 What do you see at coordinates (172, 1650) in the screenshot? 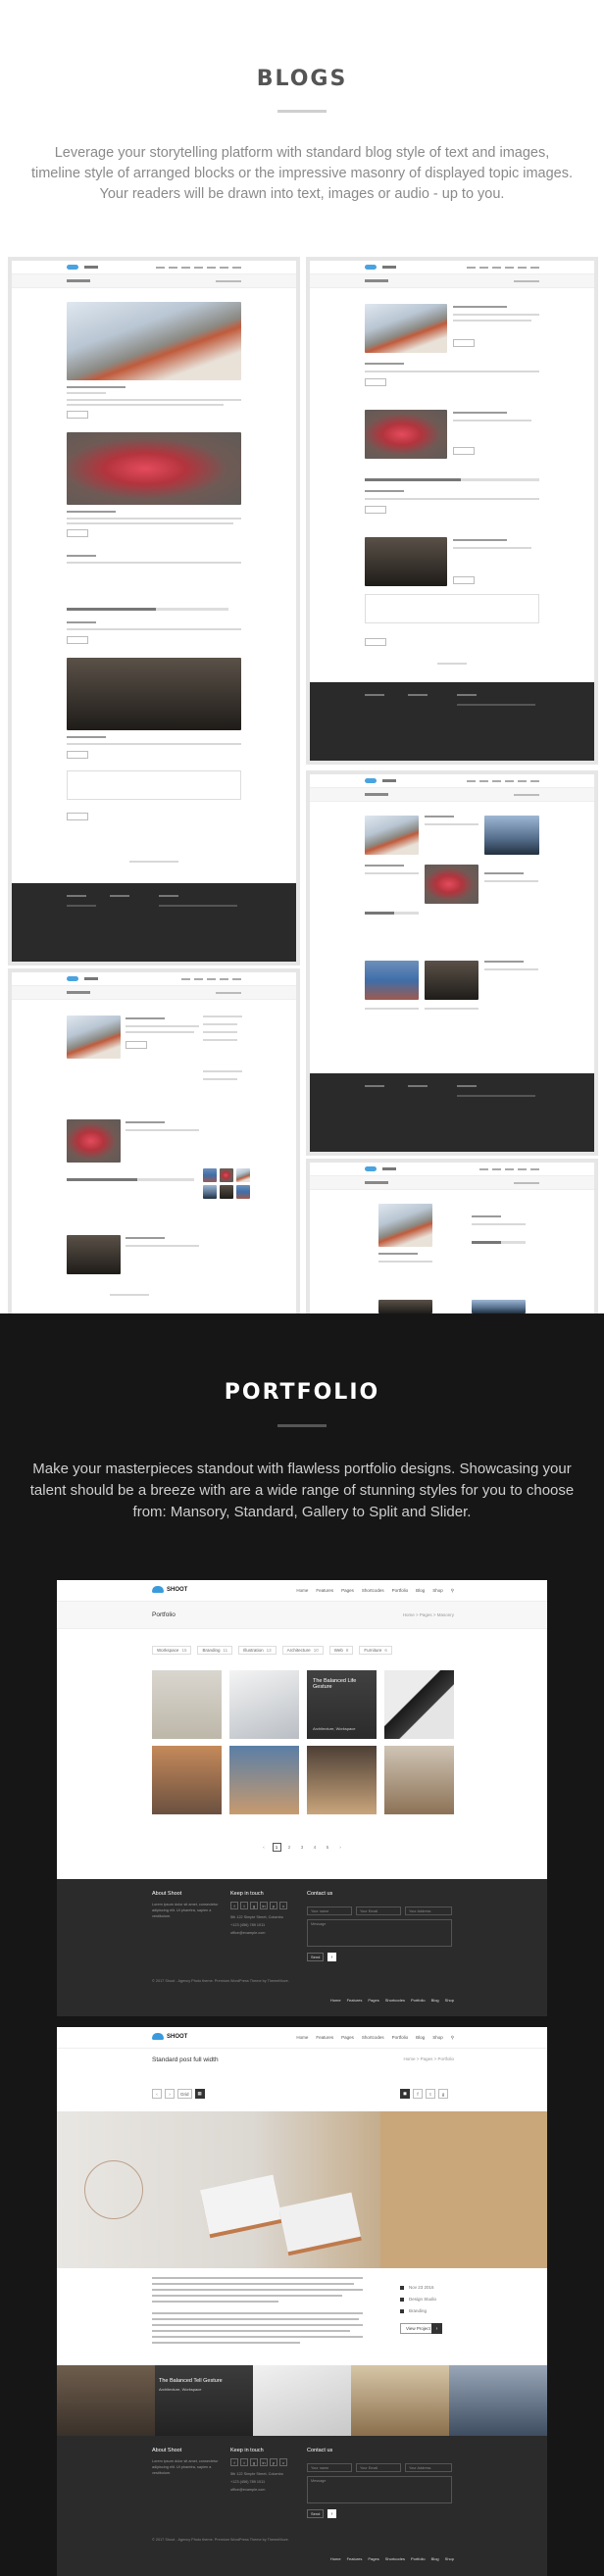
I see `filter-workspace: Workspace 15` at bounding box center [172, 1650].